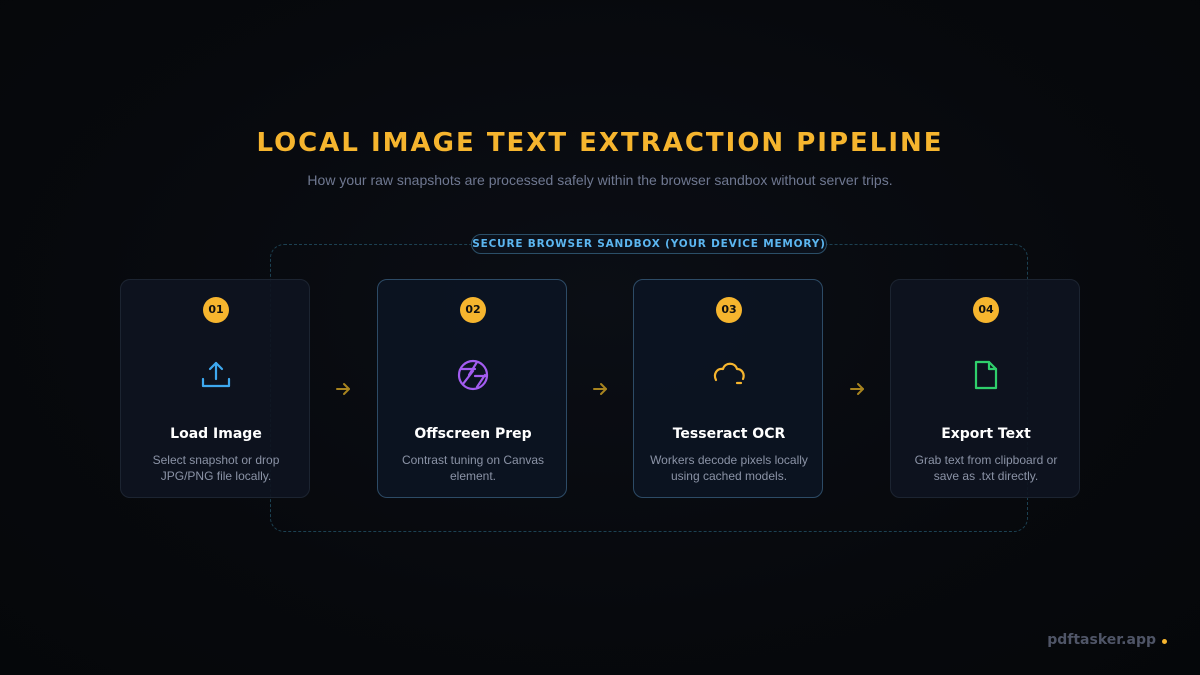 Image resolution: width=1200 pixels, height=675 pixels. I want to click on cloud-icon, so click(729, 375).